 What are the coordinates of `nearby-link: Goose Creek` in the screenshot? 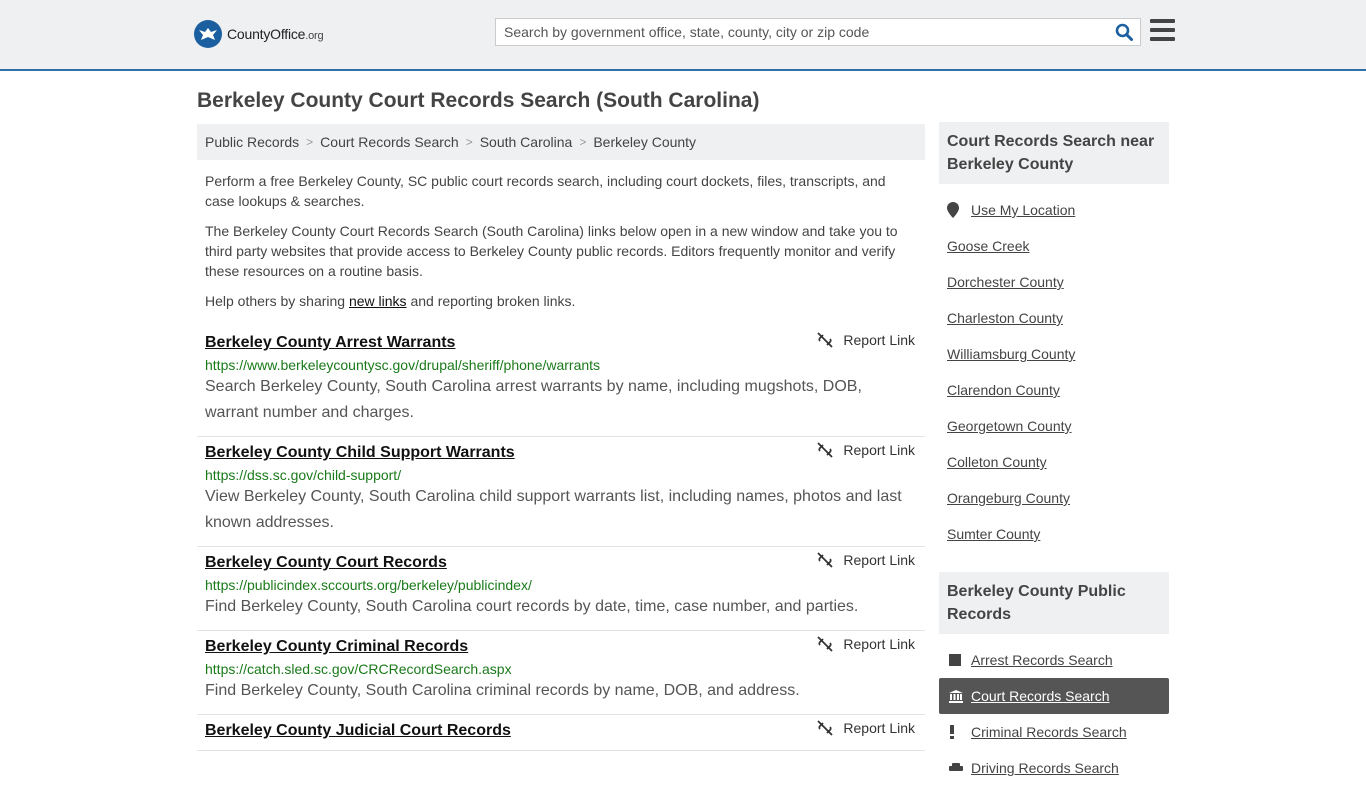 It's located at (1058, 246).